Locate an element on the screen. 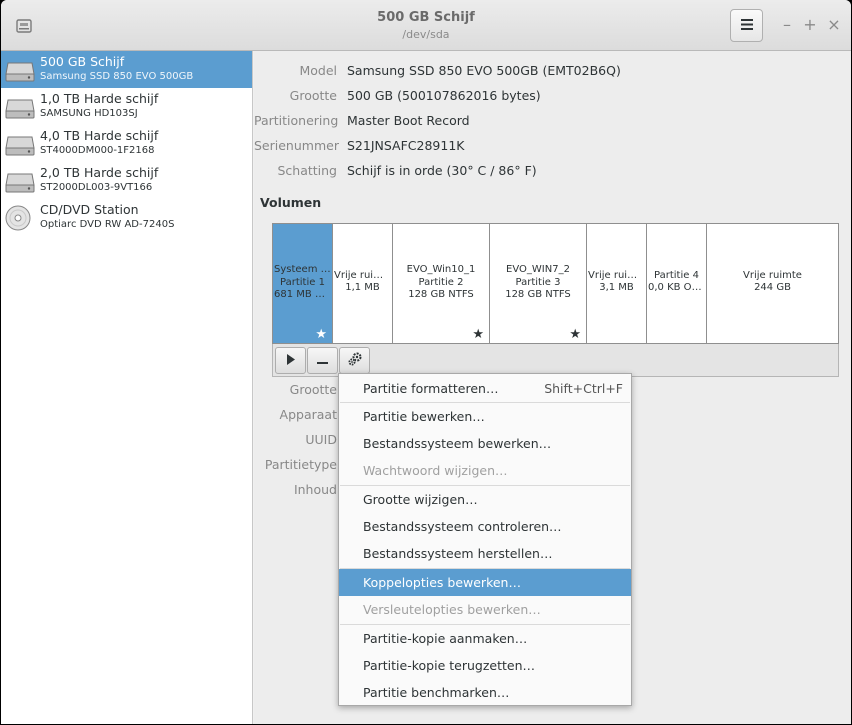  contents-label: Inhoud is located at coordinates (315, 489).